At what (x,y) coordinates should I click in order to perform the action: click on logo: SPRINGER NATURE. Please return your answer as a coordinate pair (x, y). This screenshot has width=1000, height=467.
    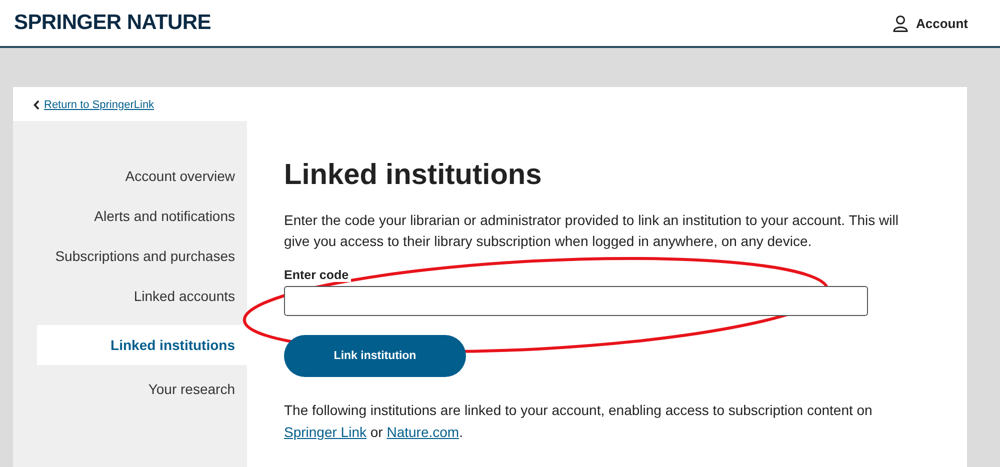
    Looking at the image, I should click on (112, 23).